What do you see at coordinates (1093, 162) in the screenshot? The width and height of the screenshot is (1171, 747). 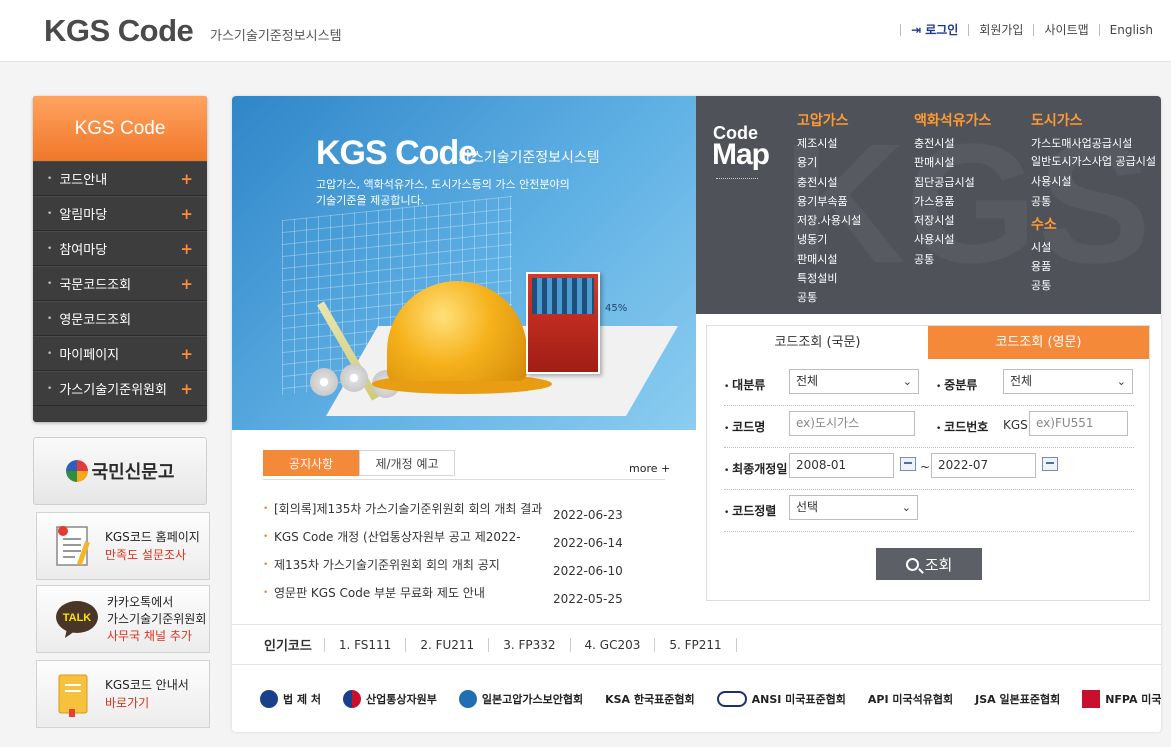 I see `code-map-link: 일반도시가스사업 공급시설` at bounding box center [1093, 162].